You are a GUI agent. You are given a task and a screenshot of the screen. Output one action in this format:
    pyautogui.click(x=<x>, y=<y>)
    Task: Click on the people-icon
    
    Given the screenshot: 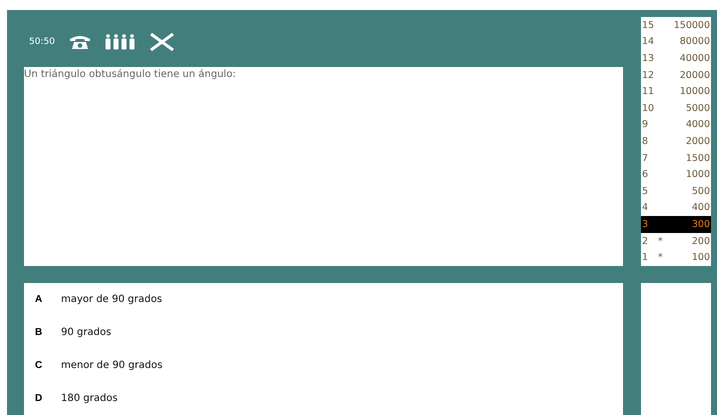 What is the action you would take?
    pyautogui.click(x=119, y=42)
    